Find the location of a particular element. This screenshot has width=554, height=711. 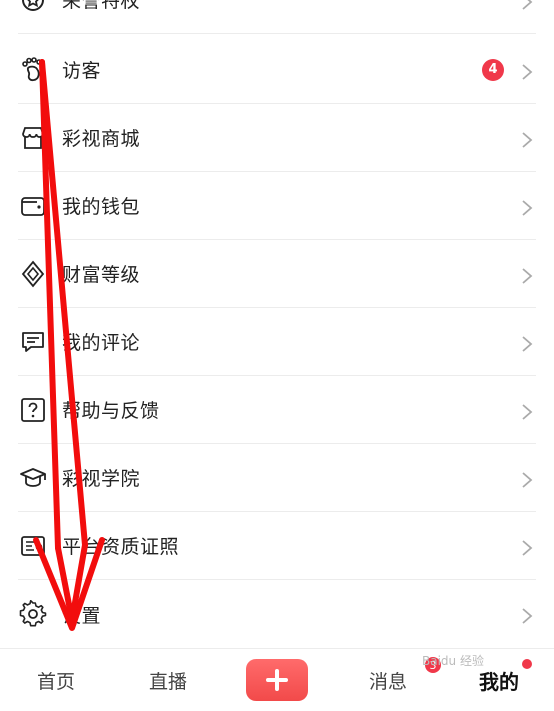

tab-mine-label: 我的 is located at coordinates (499, 681).